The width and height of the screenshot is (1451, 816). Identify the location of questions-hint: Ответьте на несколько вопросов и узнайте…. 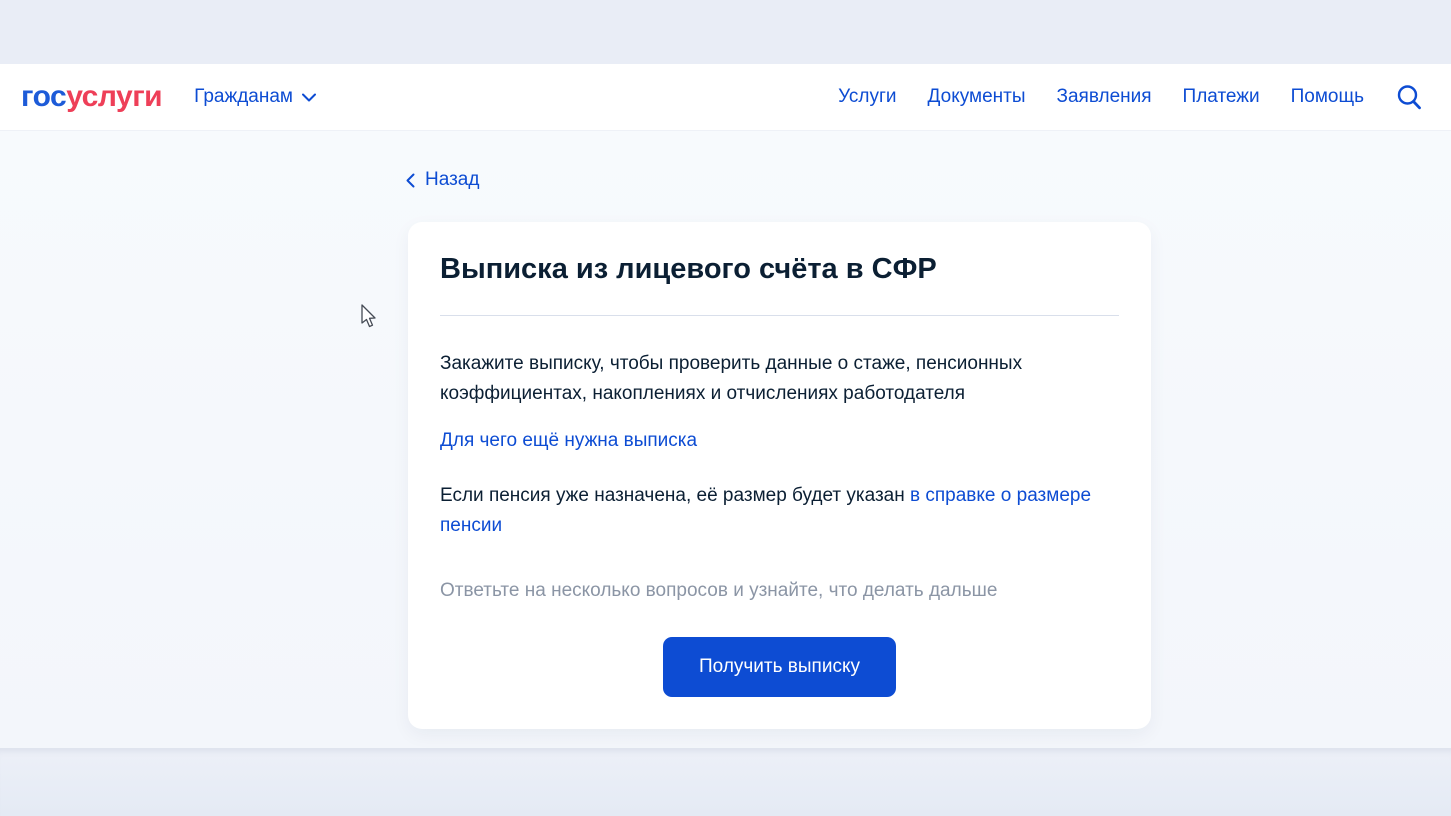
(719, 590).